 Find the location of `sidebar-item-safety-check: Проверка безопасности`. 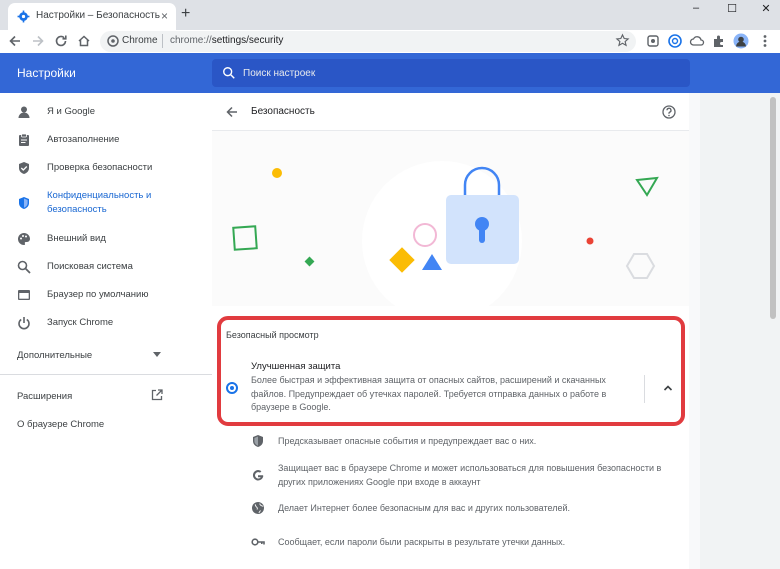

sidebar-item-safety-check: Проверка безопасности is located at coordinates (106, 168).